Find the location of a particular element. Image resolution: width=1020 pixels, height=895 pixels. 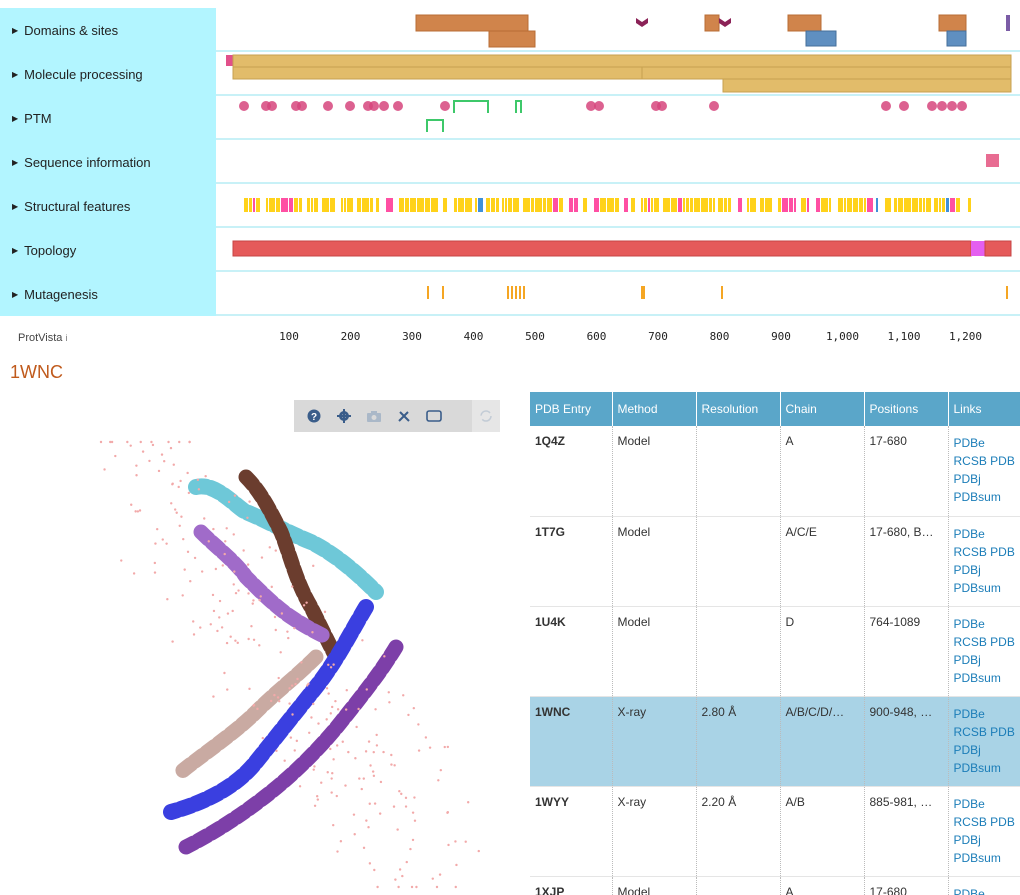

track-label-molecule-processing: ▶ Molecule processing is located at coordinates (108, 74).